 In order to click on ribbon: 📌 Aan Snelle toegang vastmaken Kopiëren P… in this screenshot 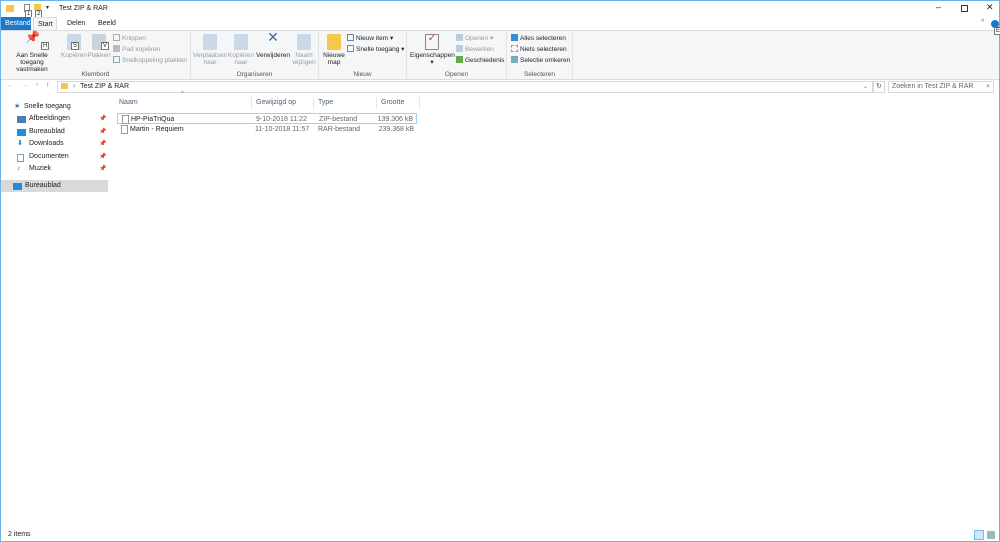, I will do `click(500, 53)`.